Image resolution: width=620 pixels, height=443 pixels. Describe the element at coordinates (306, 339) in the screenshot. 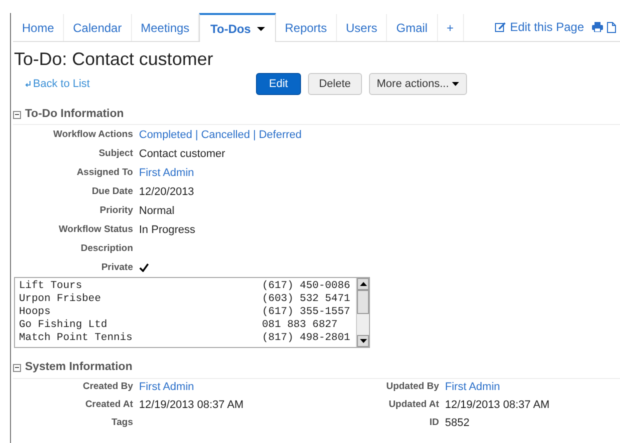

I see `contact-phone: (817) 498-2801` at that location.